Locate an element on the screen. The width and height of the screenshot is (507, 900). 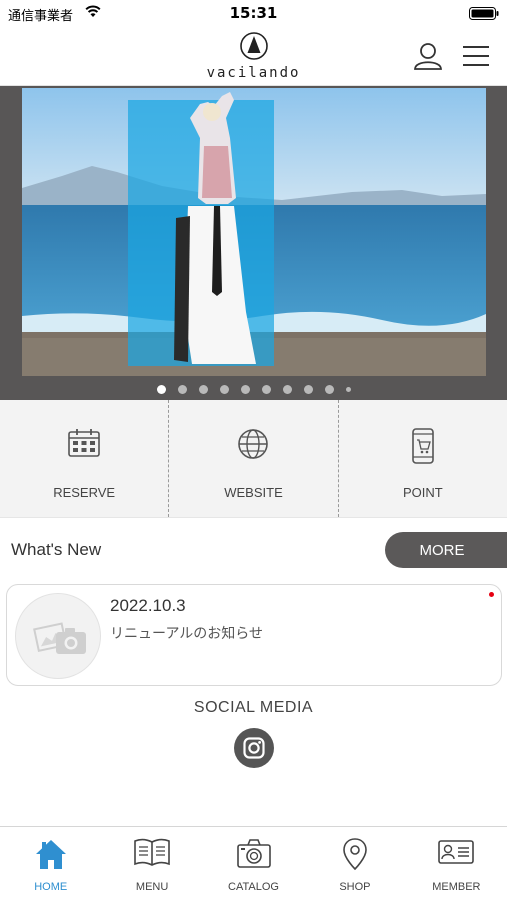
reserve-link: RESERVE is located at coordinates (84, 458).